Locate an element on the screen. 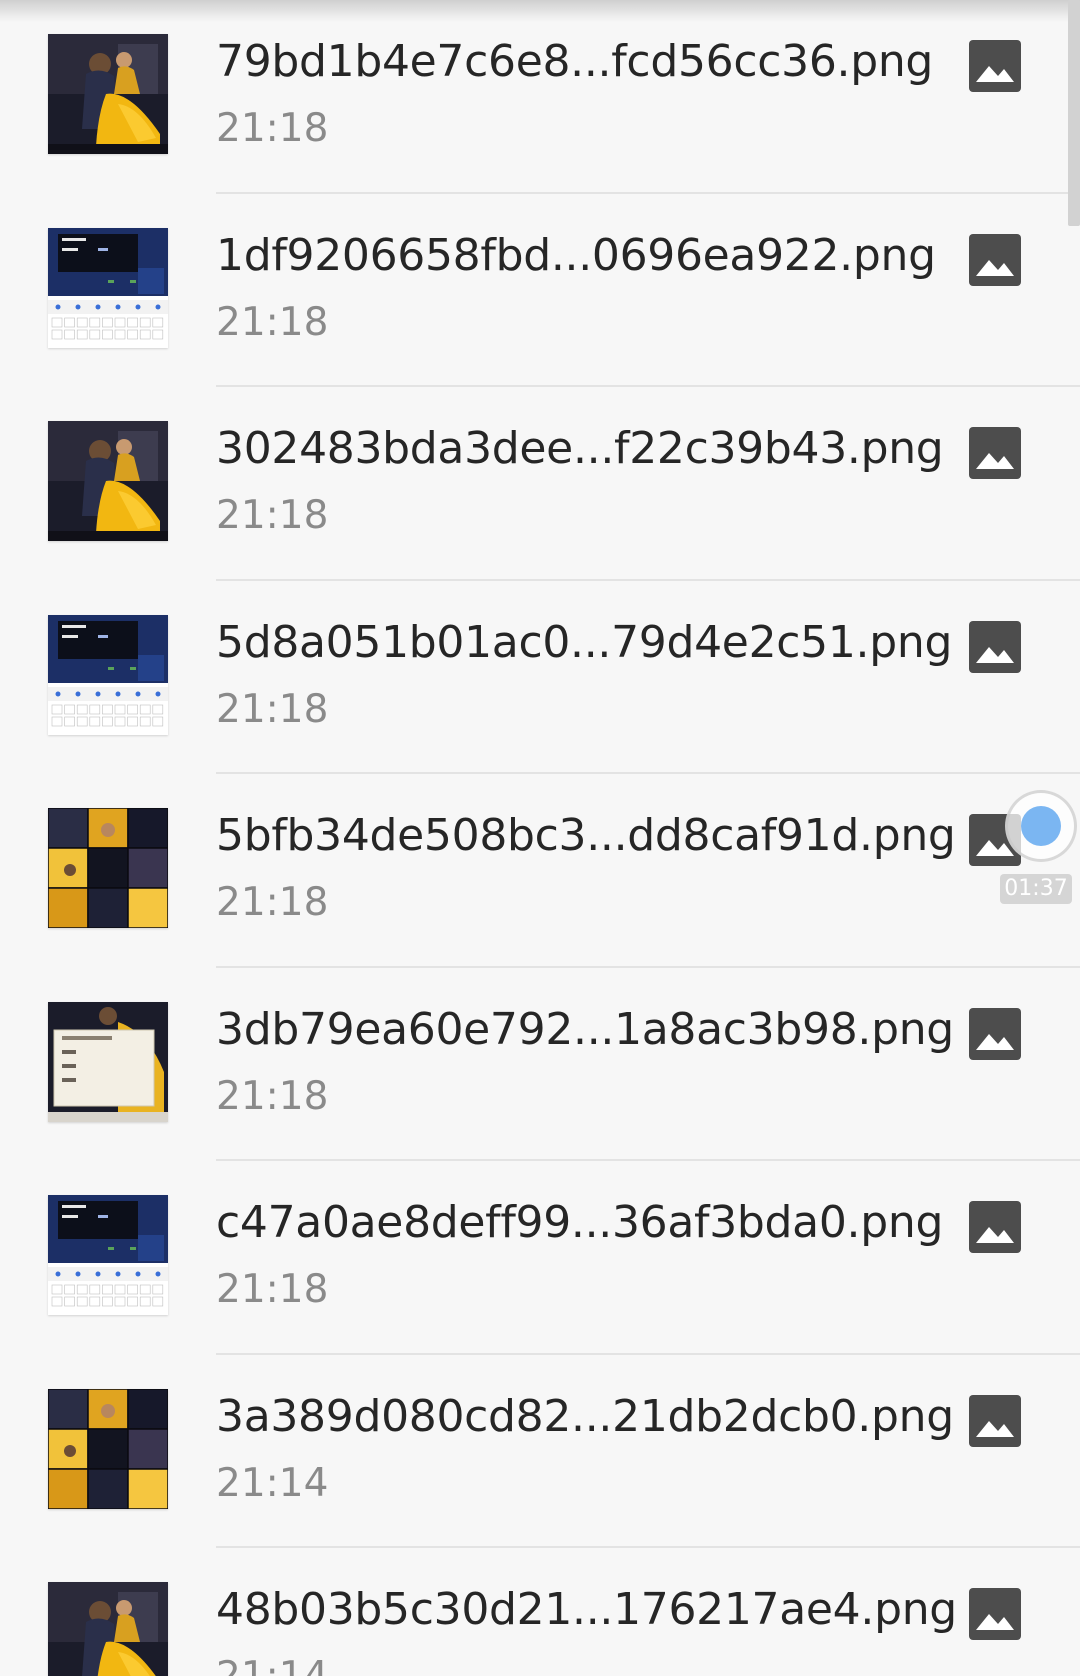 The image size is (1080, 1676). file-row: 79bd1b4e7c6e8...fcd56cc36.png 21:18 is located at coordinates (540, 97).